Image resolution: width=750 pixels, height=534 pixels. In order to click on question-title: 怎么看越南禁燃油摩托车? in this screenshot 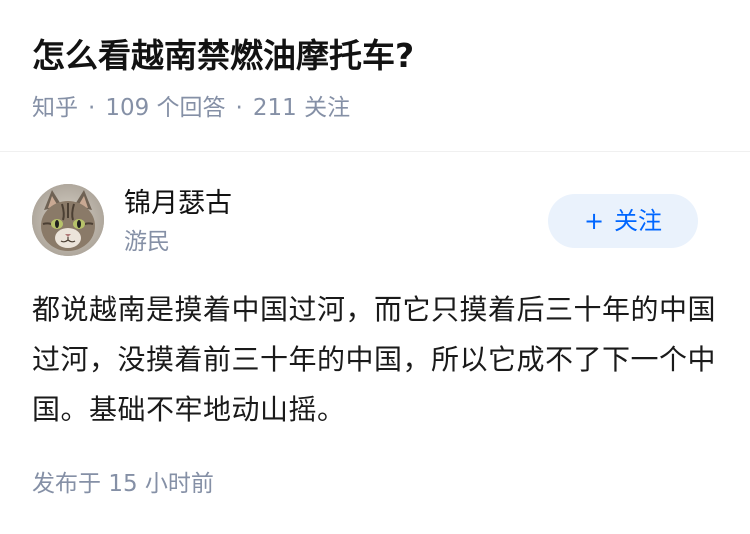, I will do `click(375, 56)`.